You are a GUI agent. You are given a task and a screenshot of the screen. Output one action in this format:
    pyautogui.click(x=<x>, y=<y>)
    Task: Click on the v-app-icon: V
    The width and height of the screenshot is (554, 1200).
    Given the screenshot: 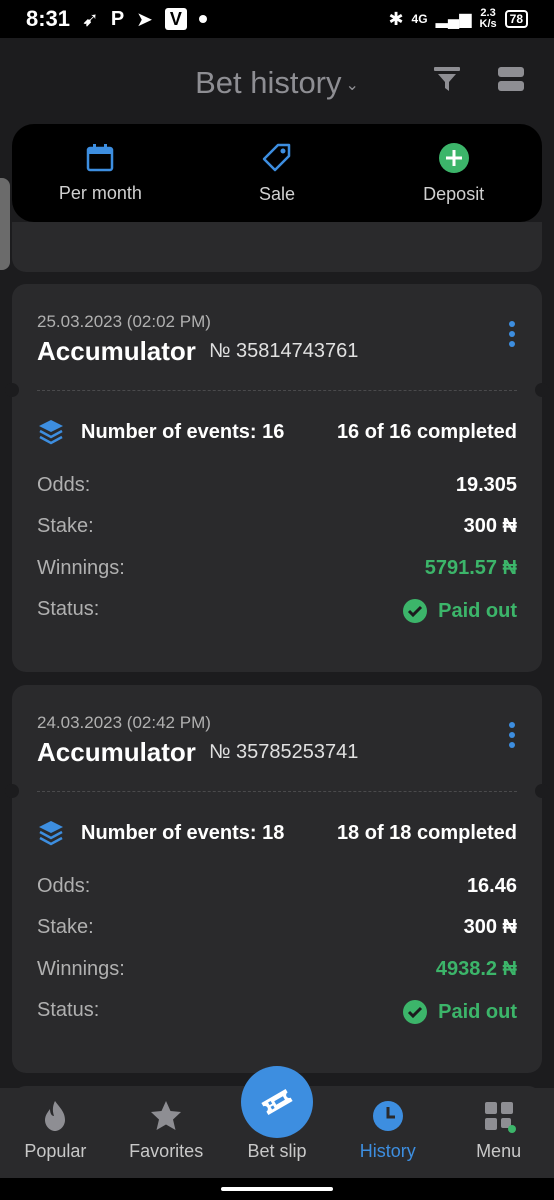 What is the action you would take?
    pyautogui.click(x=175, y=19)
    